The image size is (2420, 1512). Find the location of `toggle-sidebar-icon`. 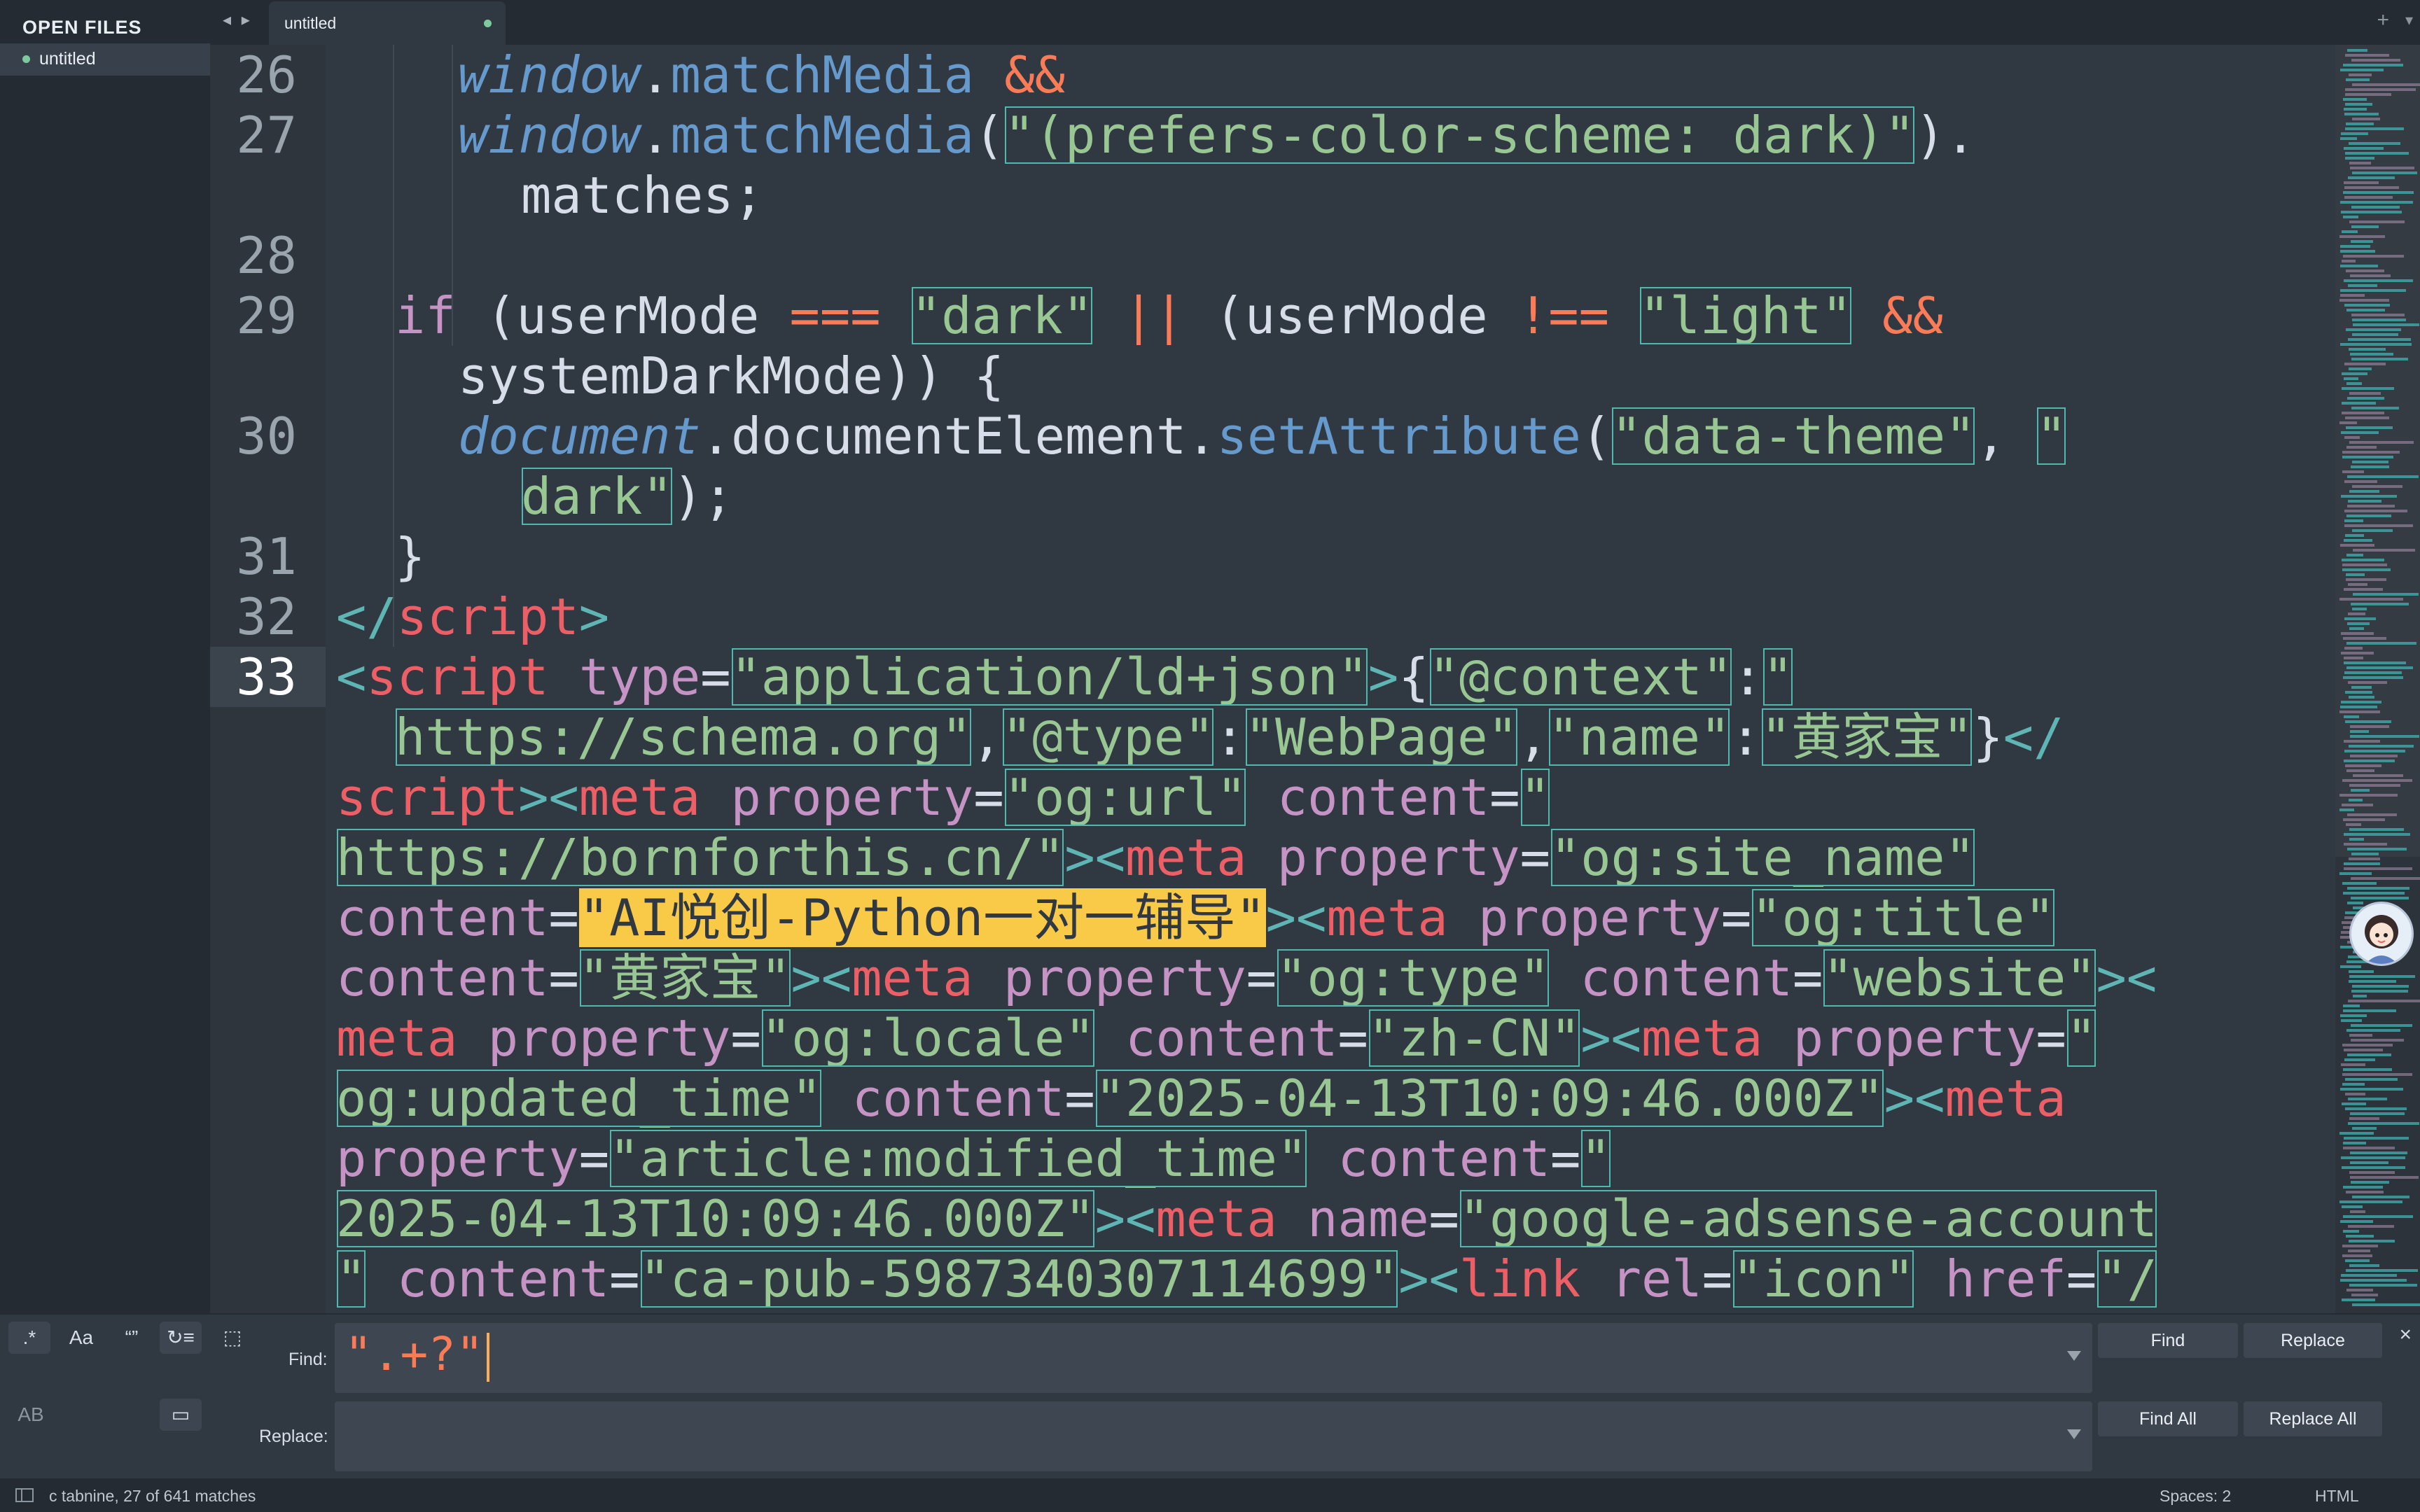

toggle-sidebar-icon is located at coordinates (25, 1495).